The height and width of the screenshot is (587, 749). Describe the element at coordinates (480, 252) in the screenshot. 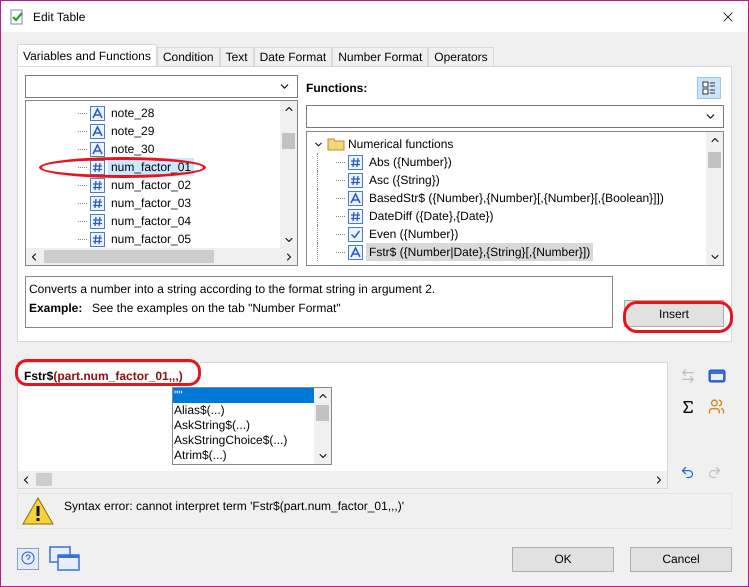

I see `function-item: Fstr$ ({Number|Date},{String}[,{Number}])` at that location.